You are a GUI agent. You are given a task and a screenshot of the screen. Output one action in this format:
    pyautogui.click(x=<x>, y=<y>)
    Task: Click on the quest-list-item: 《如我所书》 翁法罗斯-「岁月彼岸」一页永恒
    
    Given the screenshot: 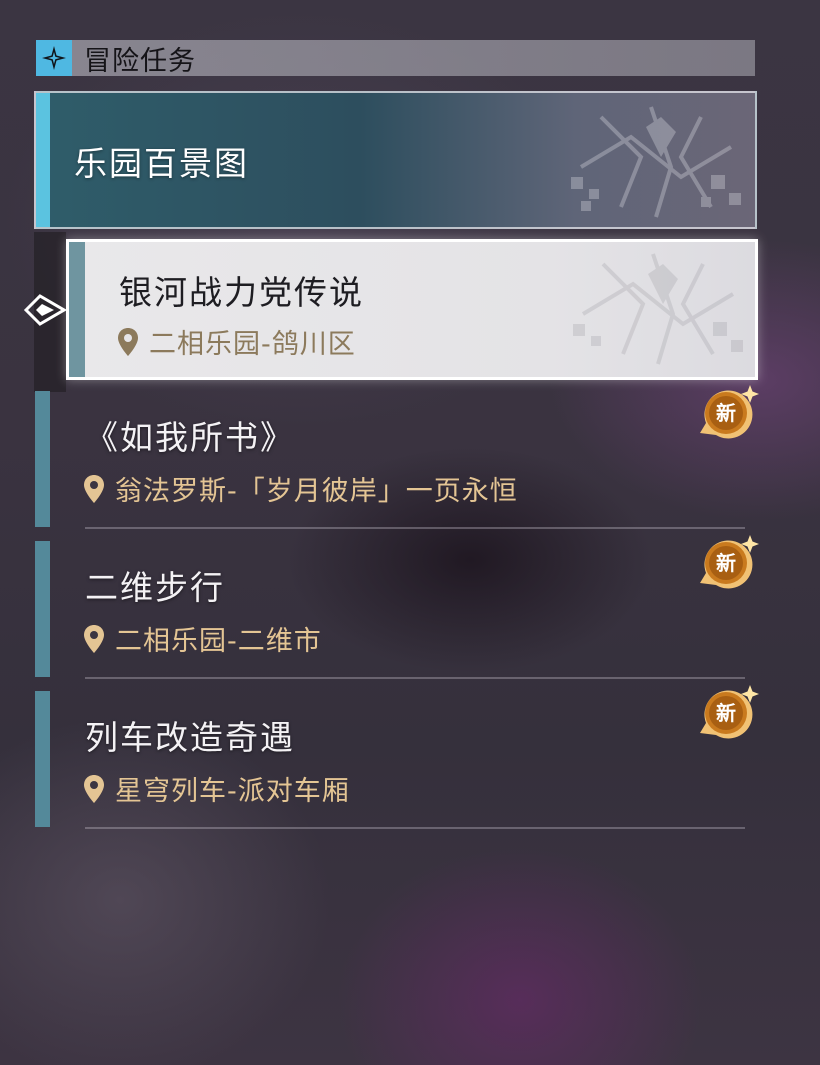 What is the action you would take?
    pyautogui.click(x=390, y=460)
    